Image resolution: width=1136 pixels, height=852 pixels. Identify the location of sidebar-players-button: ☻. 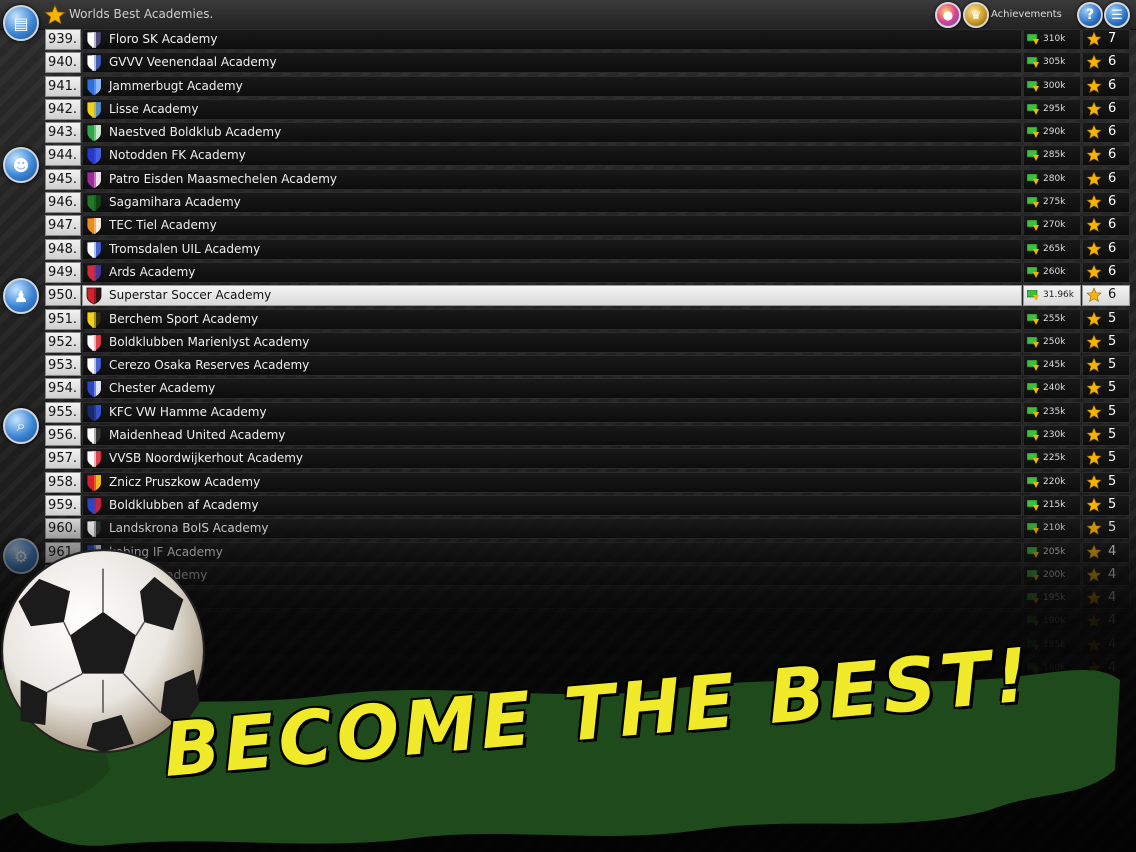
(21, 165).